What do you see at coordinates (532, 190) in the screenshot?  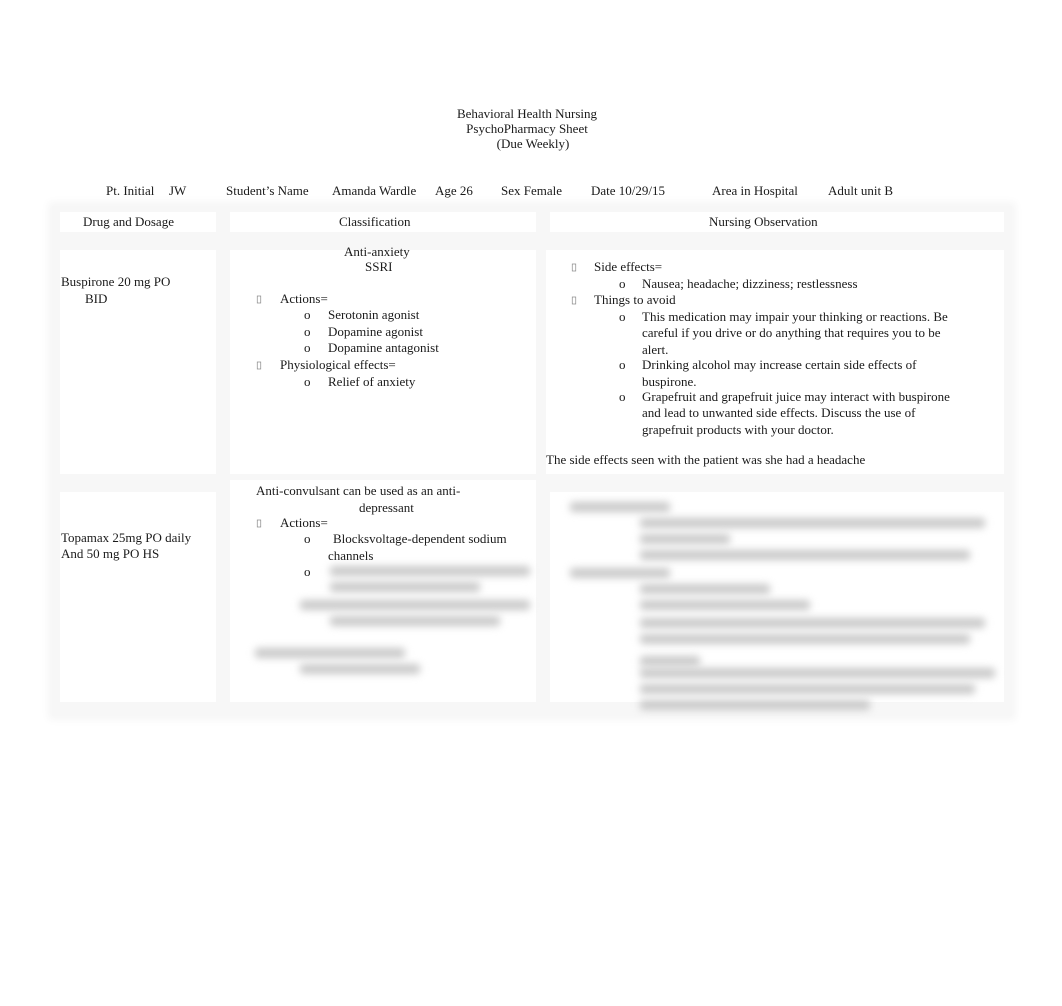 I see `sex: Sex Female` at bounding box center [532, 190].